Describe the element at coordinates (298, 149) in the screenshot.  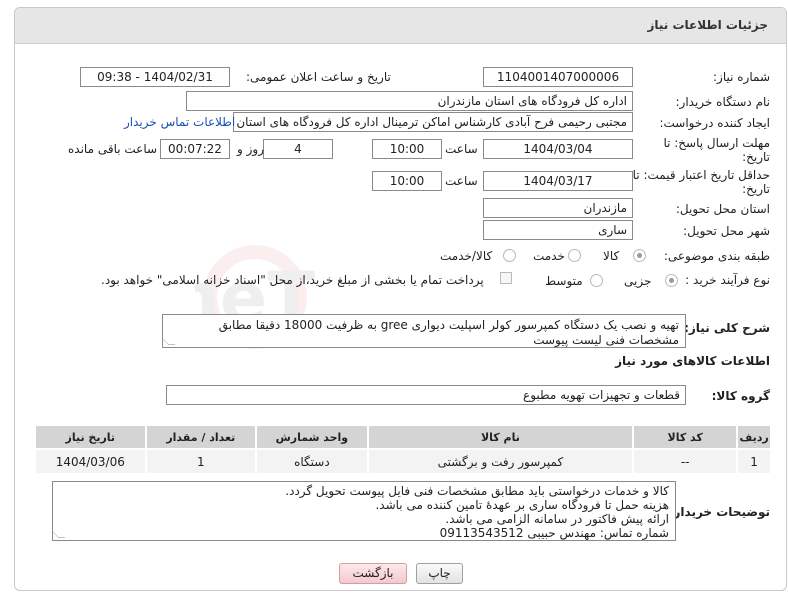
I see `days-field: 4` at that location.